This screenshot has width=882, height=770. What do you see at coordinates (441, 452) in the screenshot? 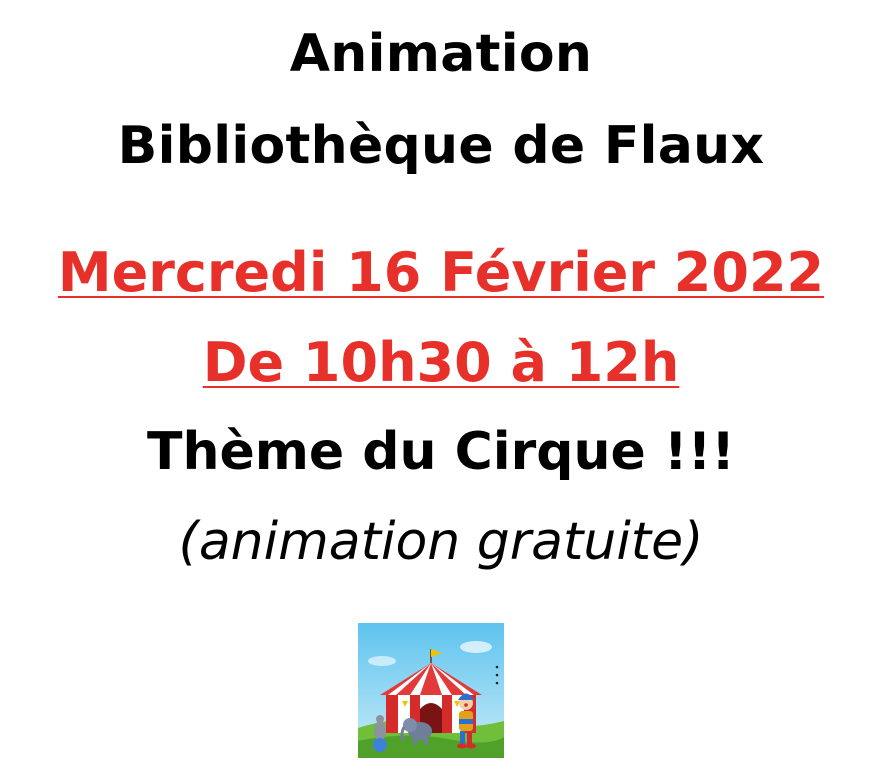
I see `event-theme: Thème du Cirque !!!` at bounding box center [441, 452].